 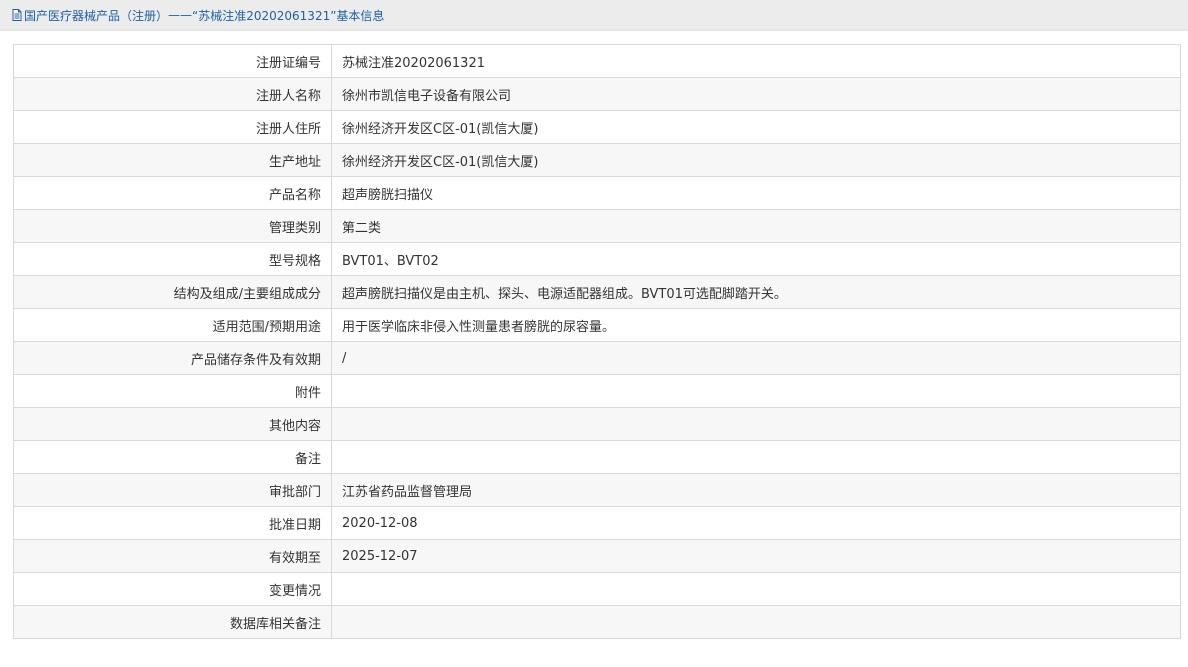 I want to click on field-value: 徐州市凯信电子设备有限公司, so click(x=756, y=94).